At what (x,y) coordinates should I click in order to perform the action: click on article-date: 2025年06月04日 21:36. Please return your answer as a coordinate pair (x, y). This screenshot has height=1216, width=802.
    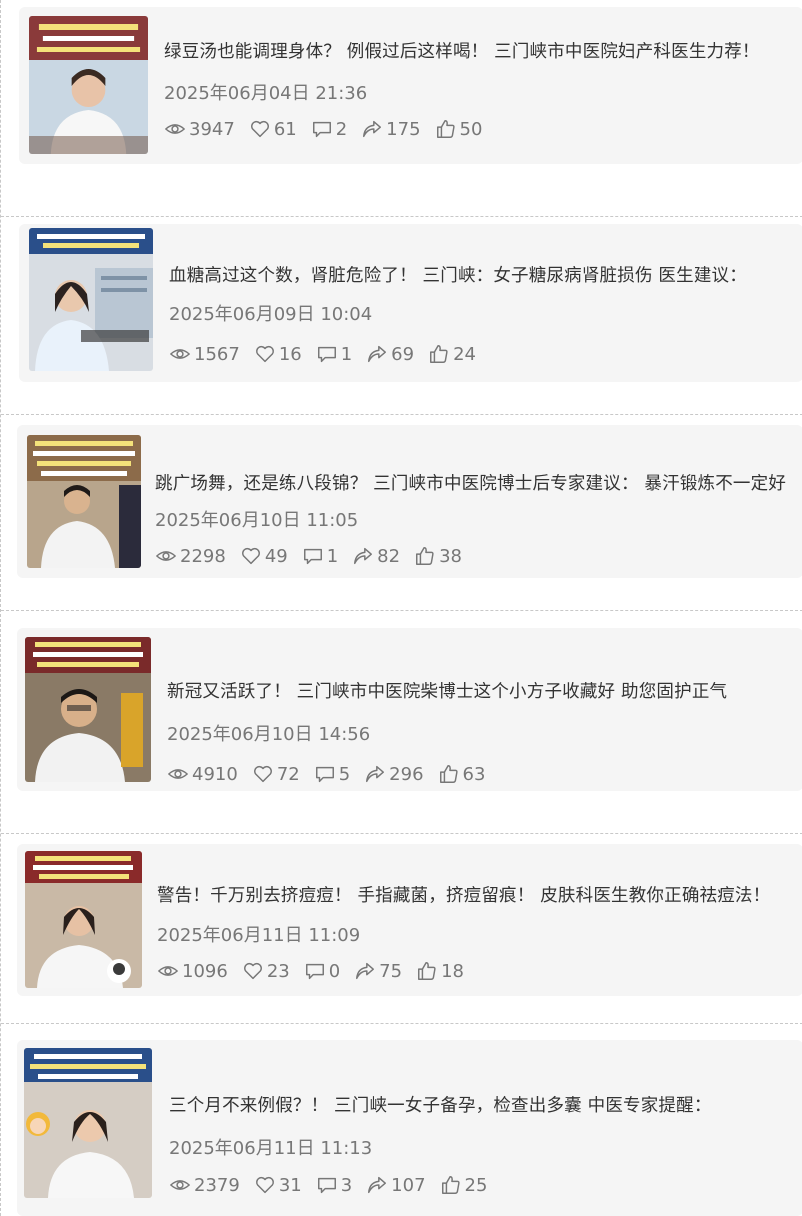
    Looking at the image, I should click on (266, 93).